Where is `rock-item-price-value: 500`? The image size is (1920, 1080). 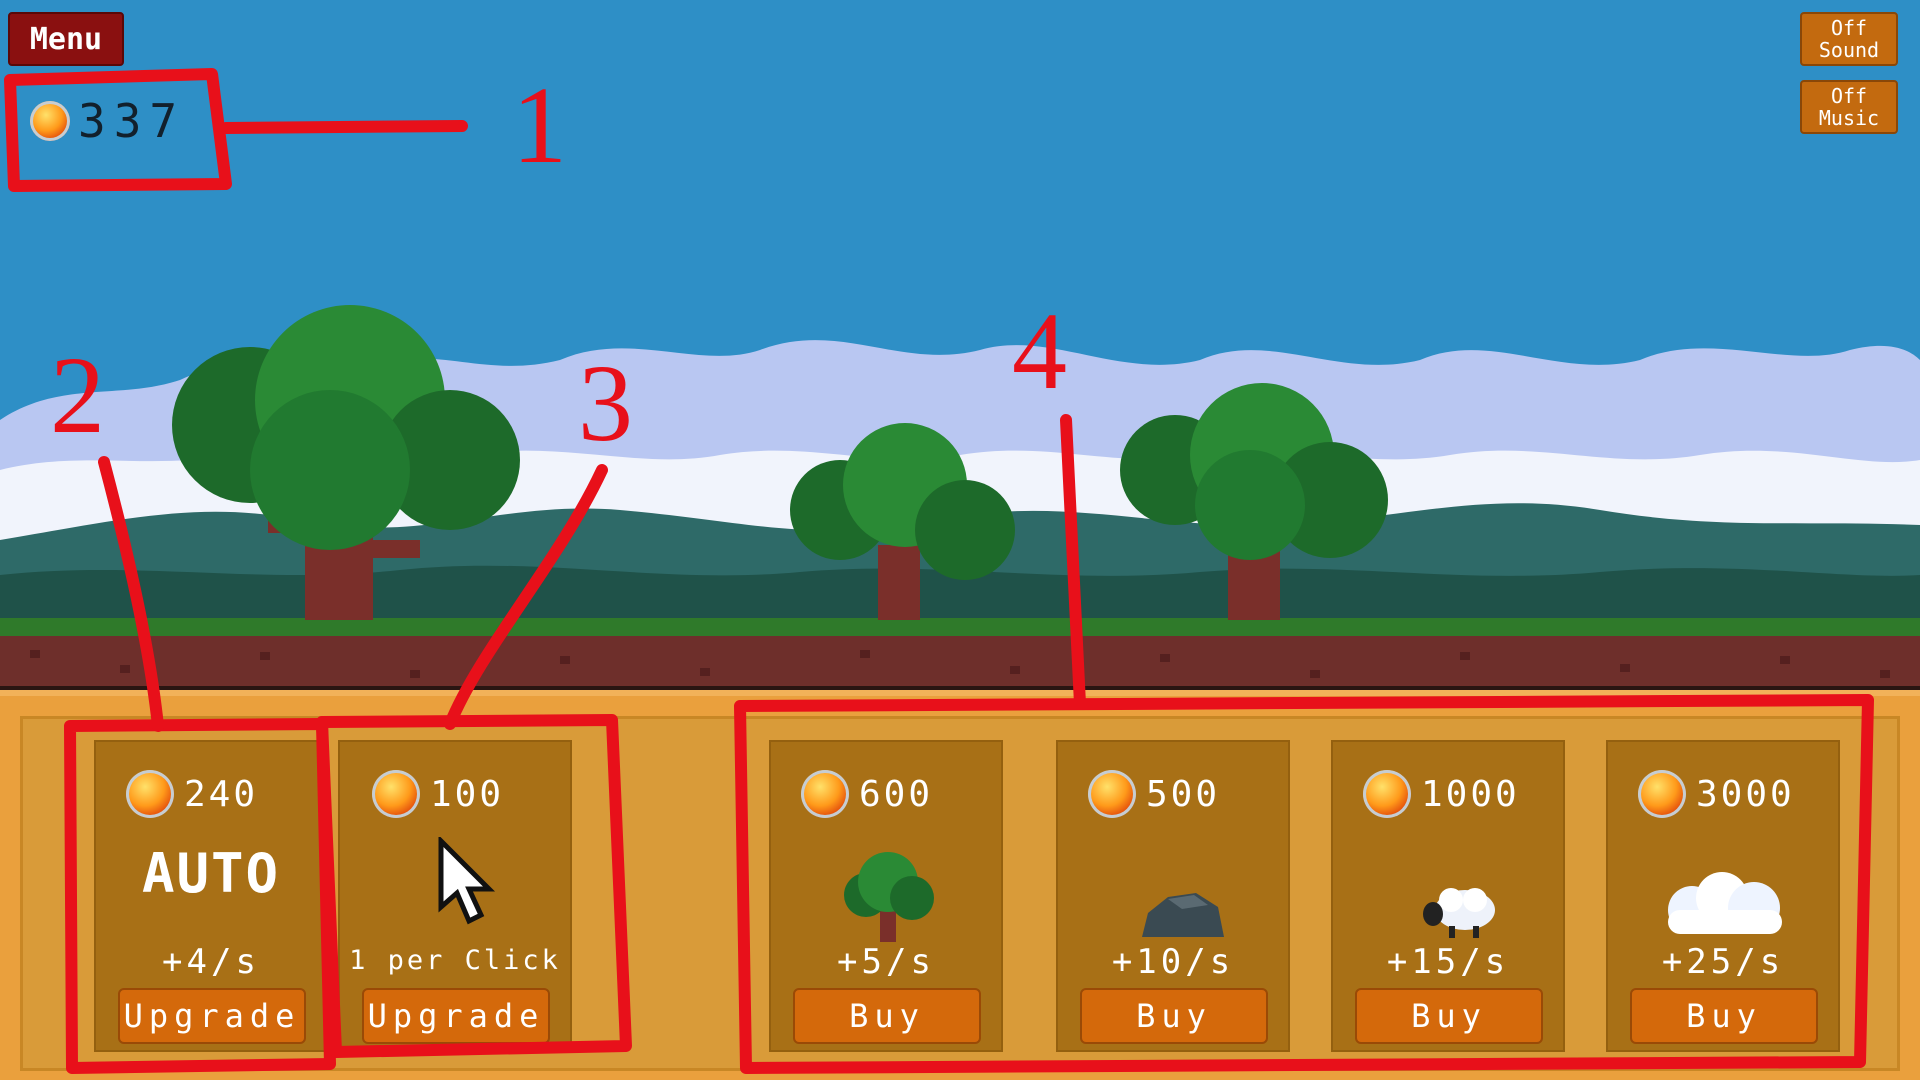 rock-item-price-value: 500 is located at coordinates (1183, 794).